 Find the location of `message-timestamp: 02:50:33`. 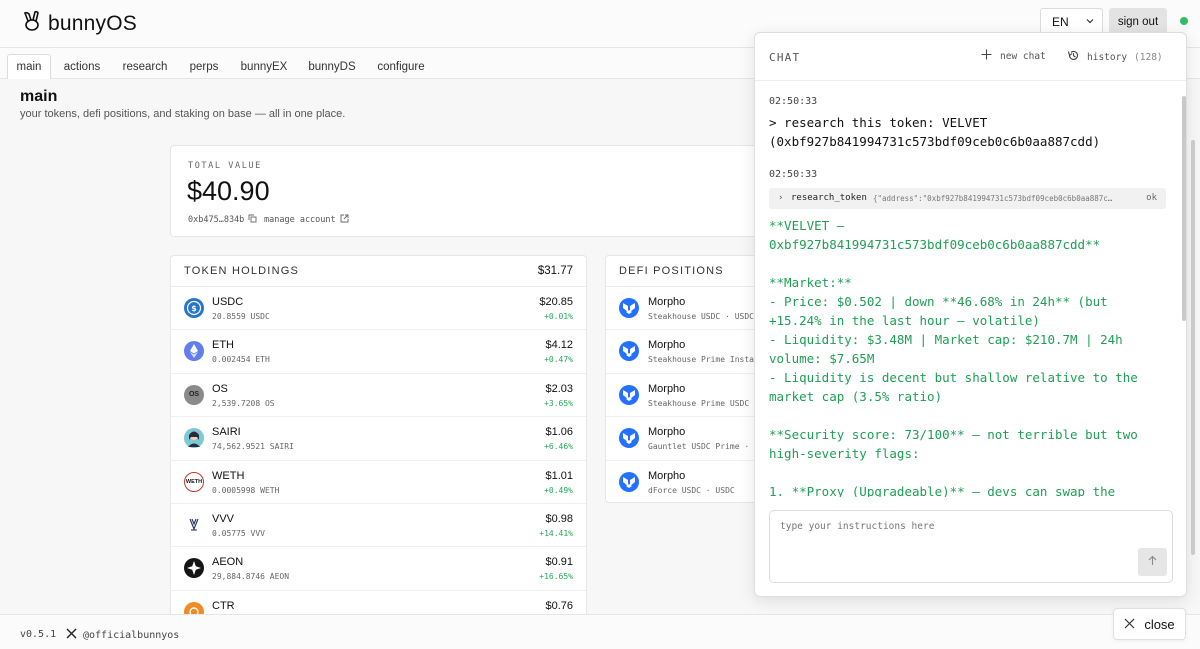

message-timestamp: 02:50:33 is located at coordinates (793, 174).